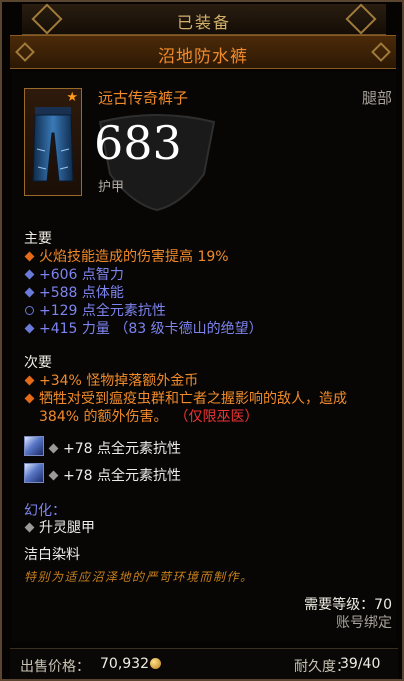 The image size is (404, 681). Describe the element at coordinates (155, 663) in the screenshot. I see `gold-coin-icon` at that location.